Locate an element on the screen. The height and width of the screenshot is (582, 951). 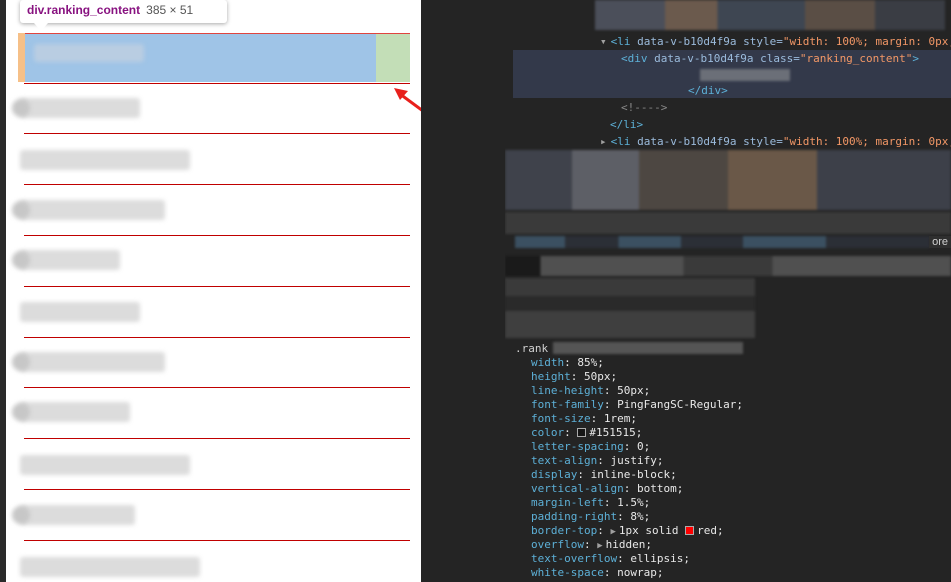
css-property-value: nowrap; is located at coordinates (640, 572).